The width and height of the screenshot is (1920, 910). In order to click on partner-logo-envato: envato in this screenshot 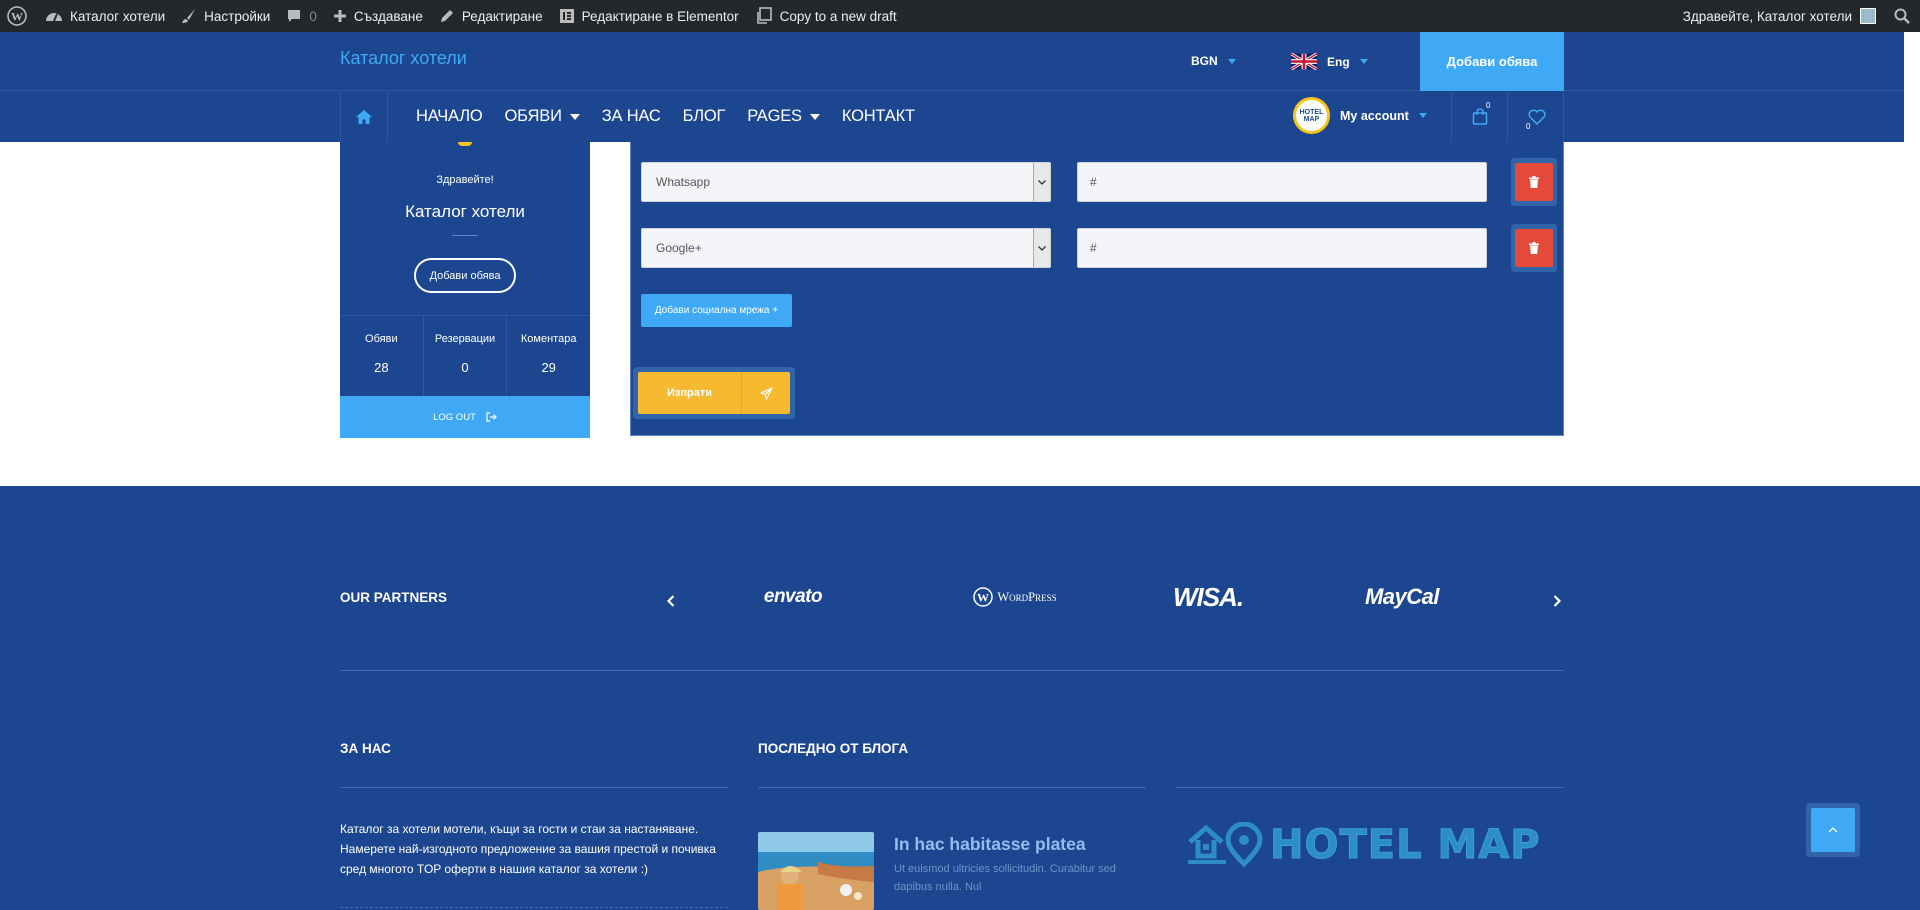, I will do `click(793, 597)`.